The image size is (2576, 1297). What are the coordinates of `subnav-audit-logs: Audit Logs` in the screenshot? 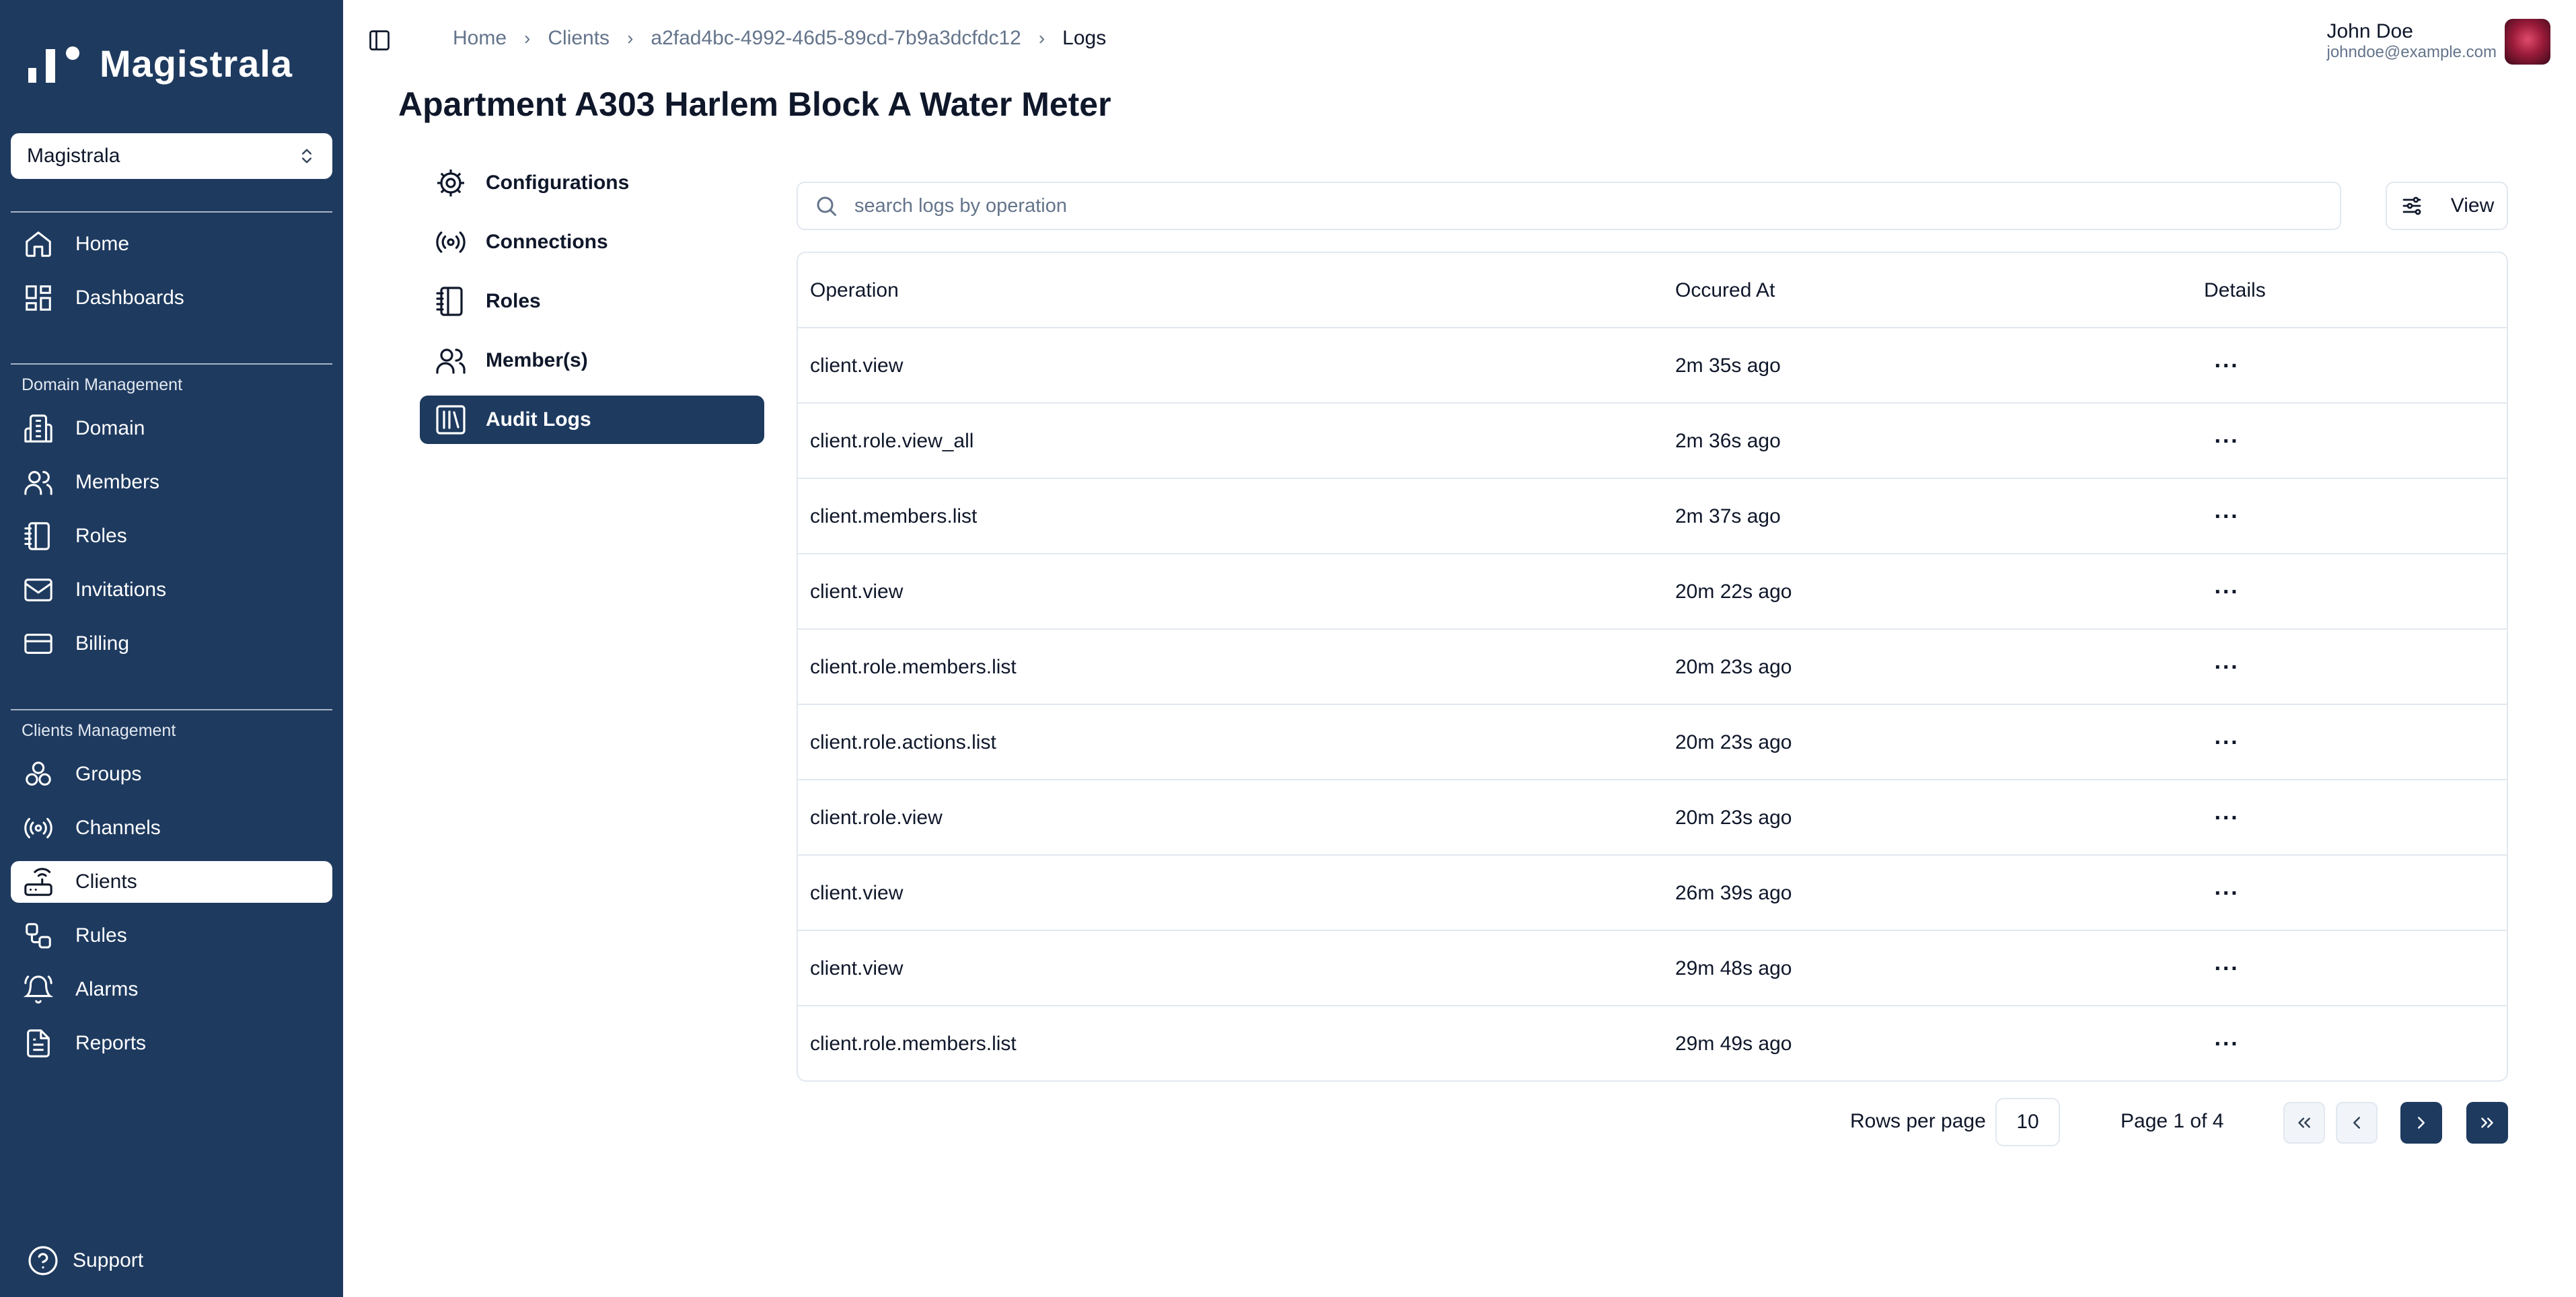 It's located at (592, 420).